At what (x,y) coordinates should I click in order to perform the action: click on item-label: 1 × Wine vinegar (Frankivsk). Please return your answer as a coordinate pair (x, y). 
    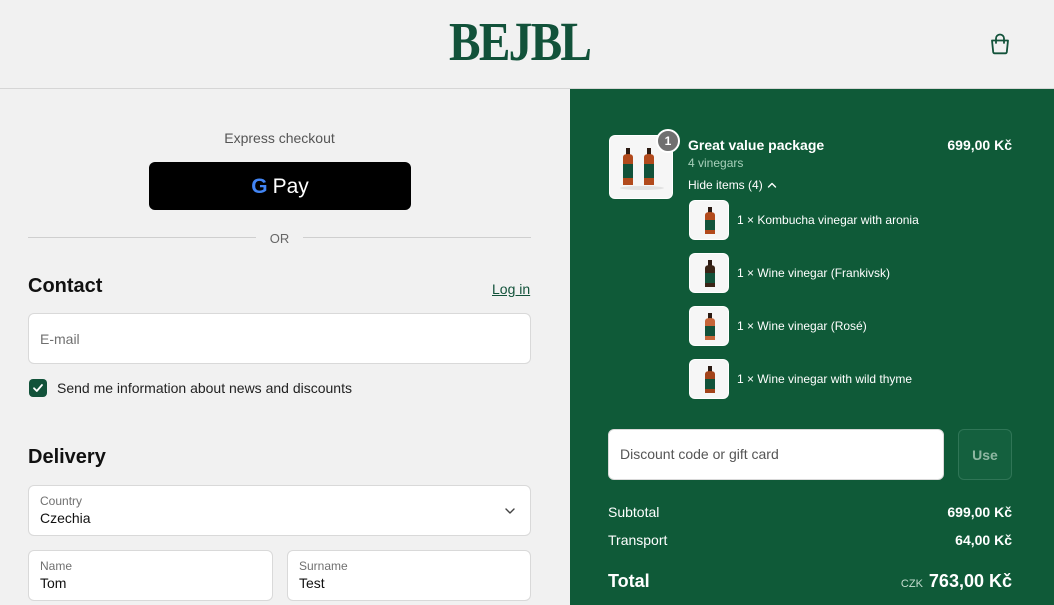
    Looking at the image, I should click on (814, 273).